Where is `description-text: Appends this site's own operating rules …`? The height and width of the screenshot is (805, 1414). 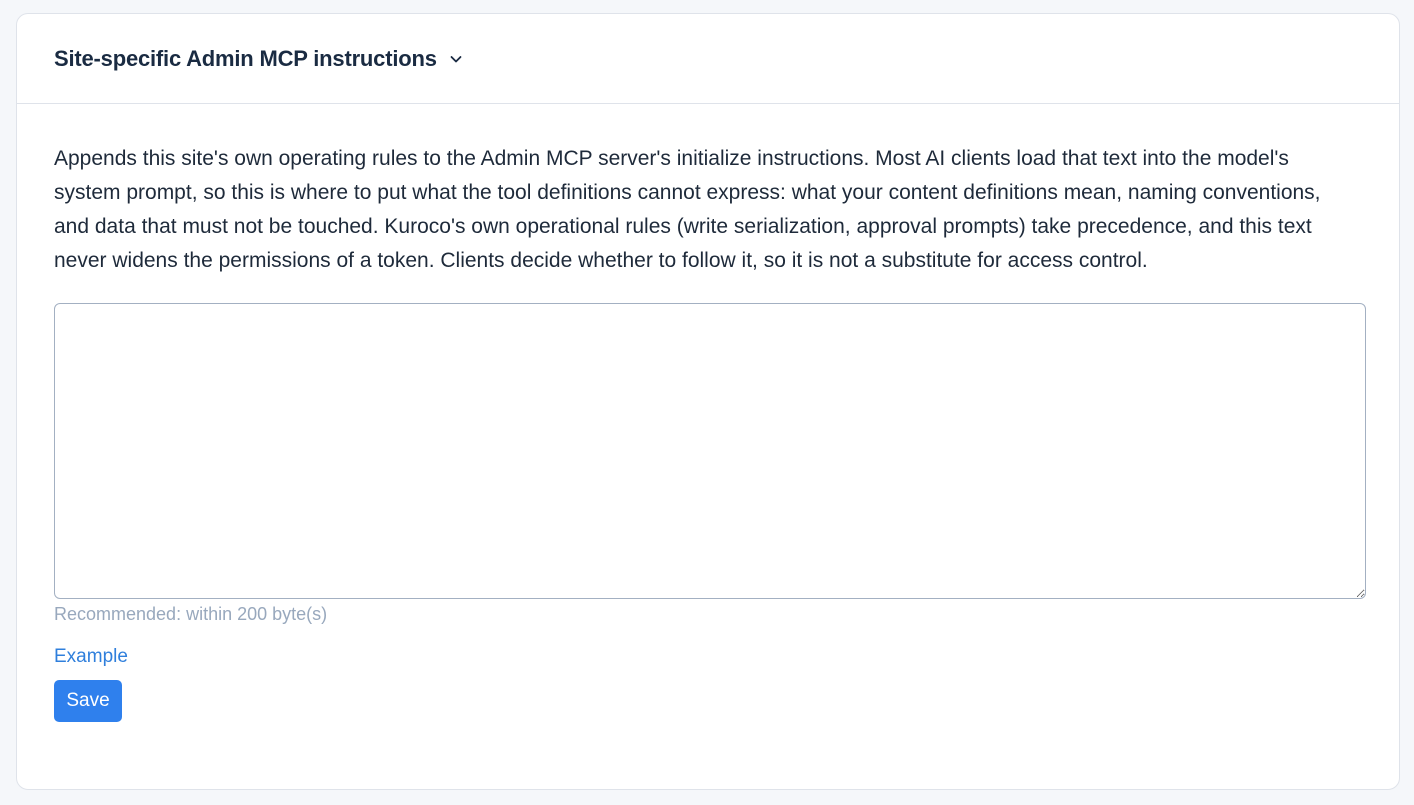
description-text: Appends this site's own operating rules … is located at coordinates (687, 209).